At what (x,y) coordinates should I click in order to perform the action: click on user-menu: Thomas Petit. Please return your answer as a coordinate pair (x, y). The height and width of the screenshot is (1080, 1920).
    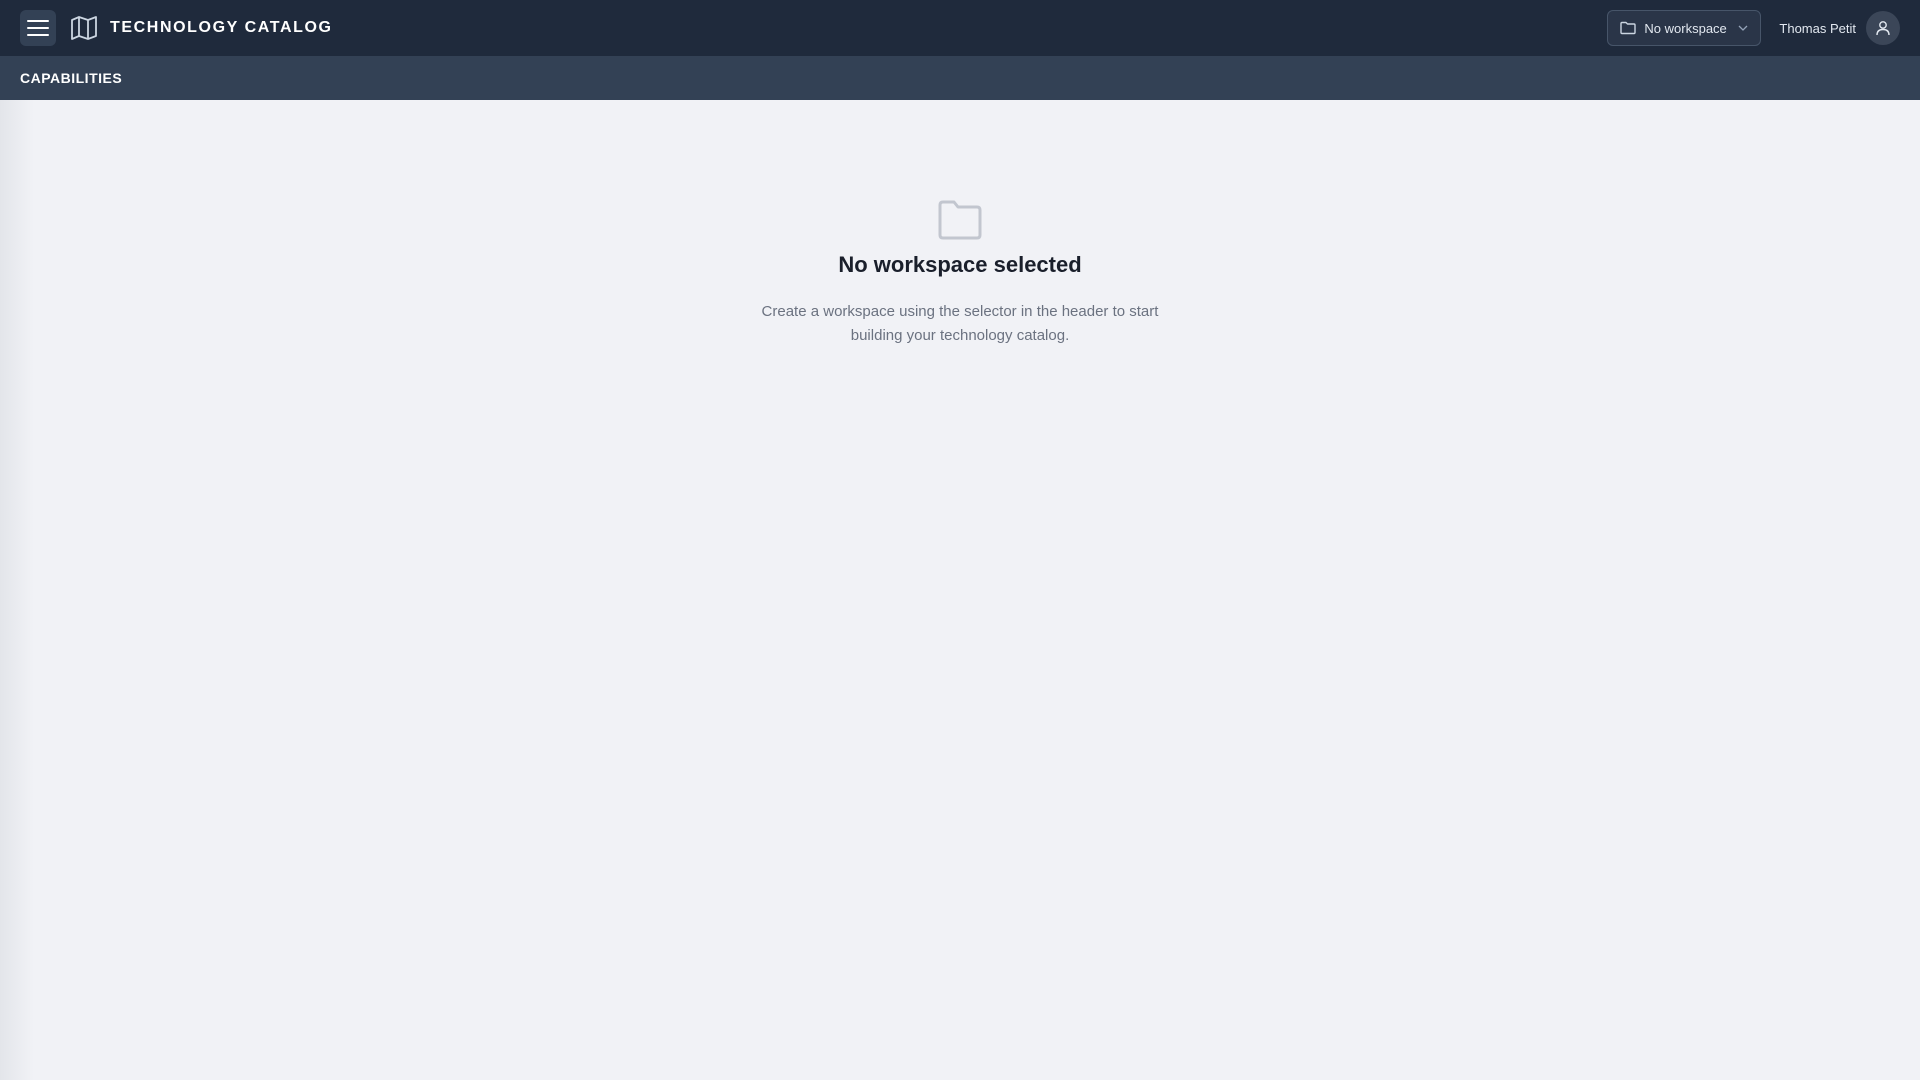
    Looking at the image, I should click on (1839, 28).